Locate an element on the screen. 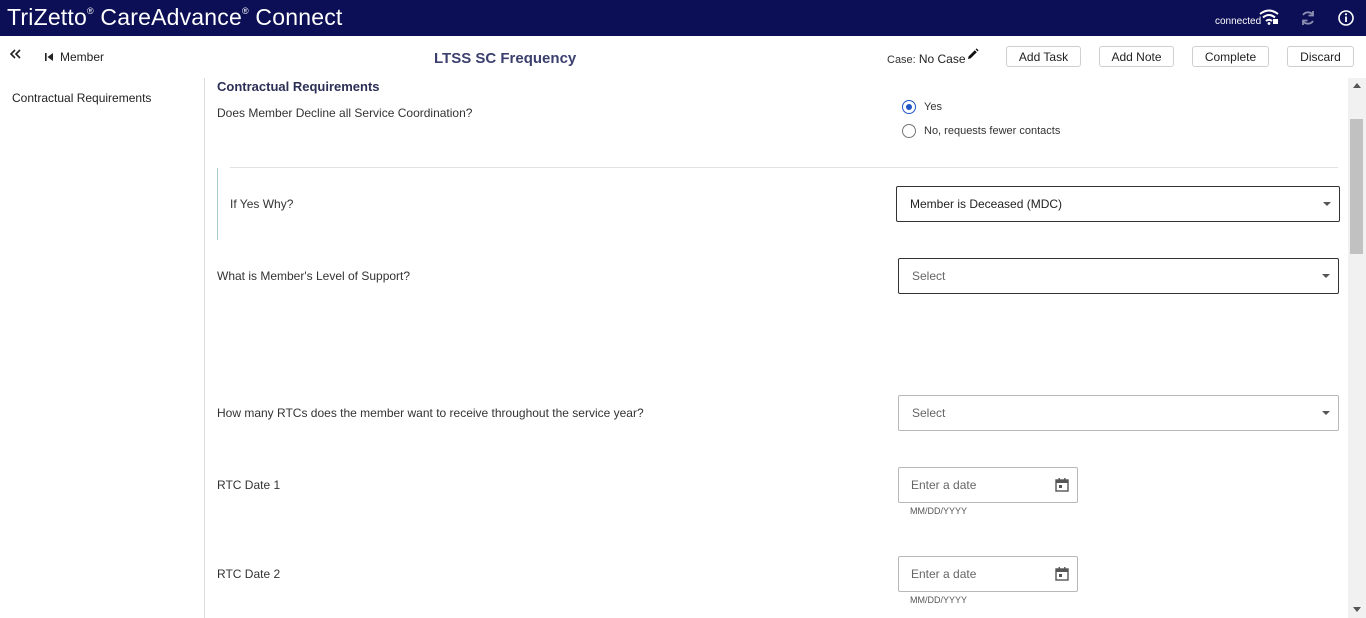  product-suffix: Connect is located at coordinates (299, 17).